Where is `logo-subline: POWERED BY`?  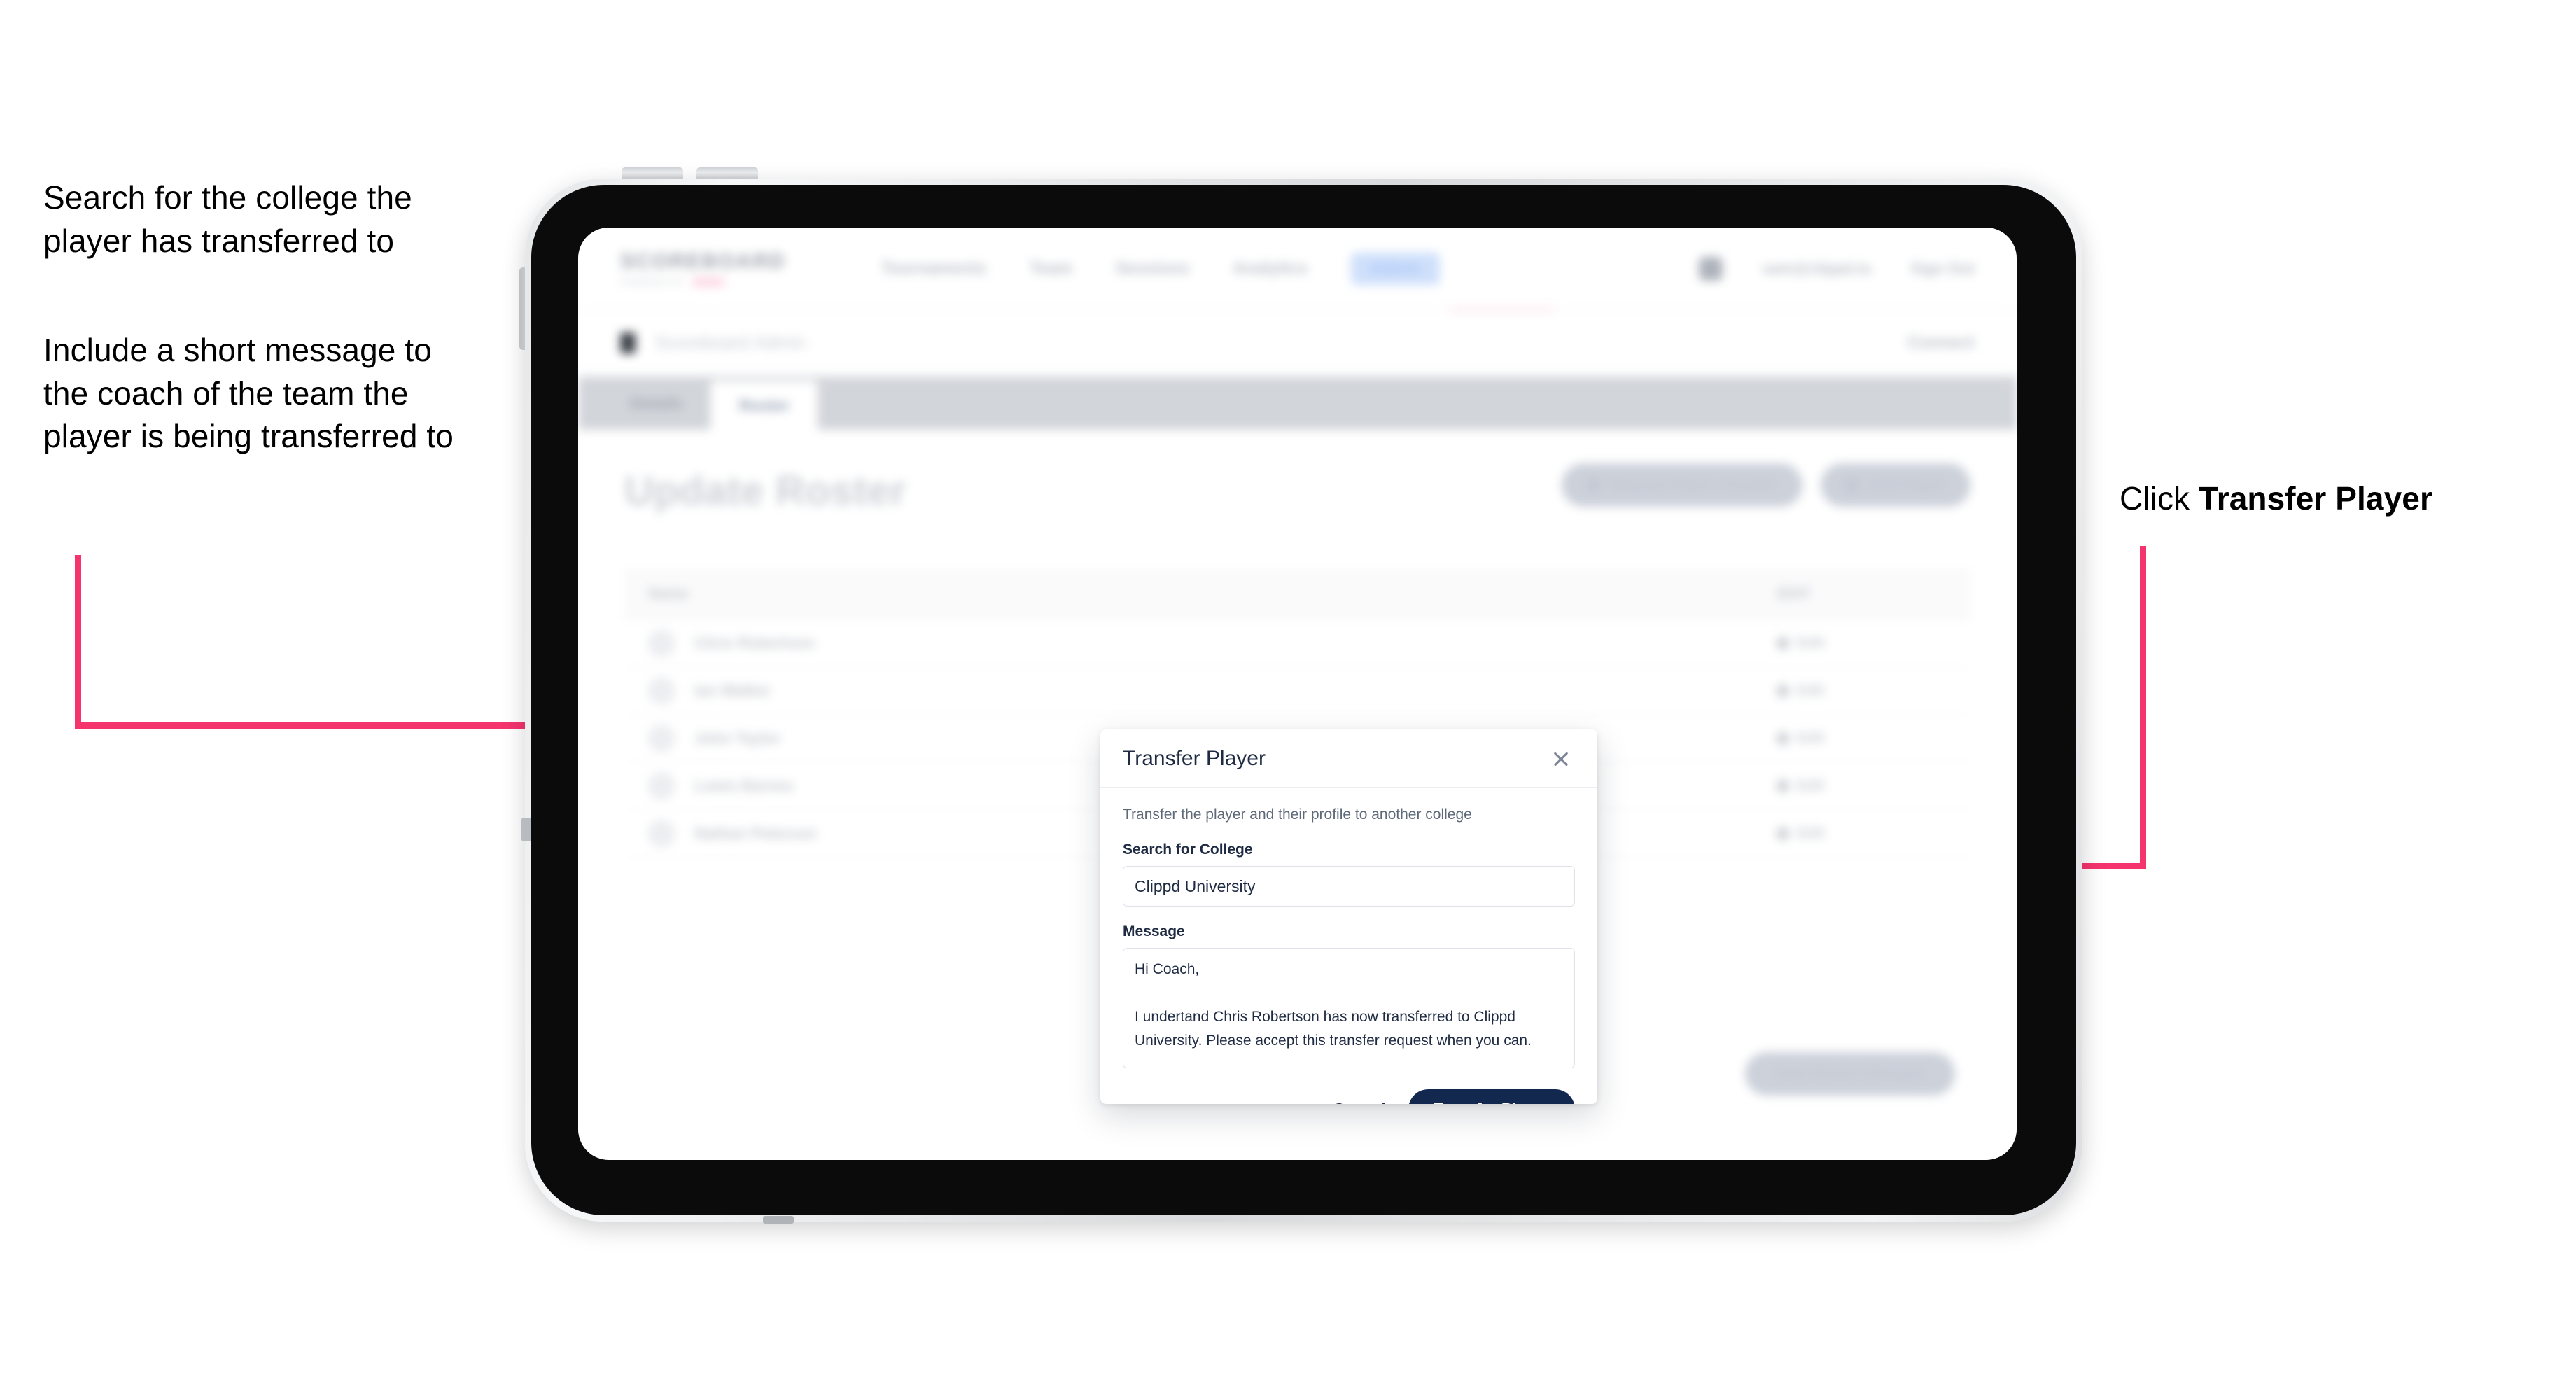 logo-subline: POWERED BY is located at coordinates (703, 282).